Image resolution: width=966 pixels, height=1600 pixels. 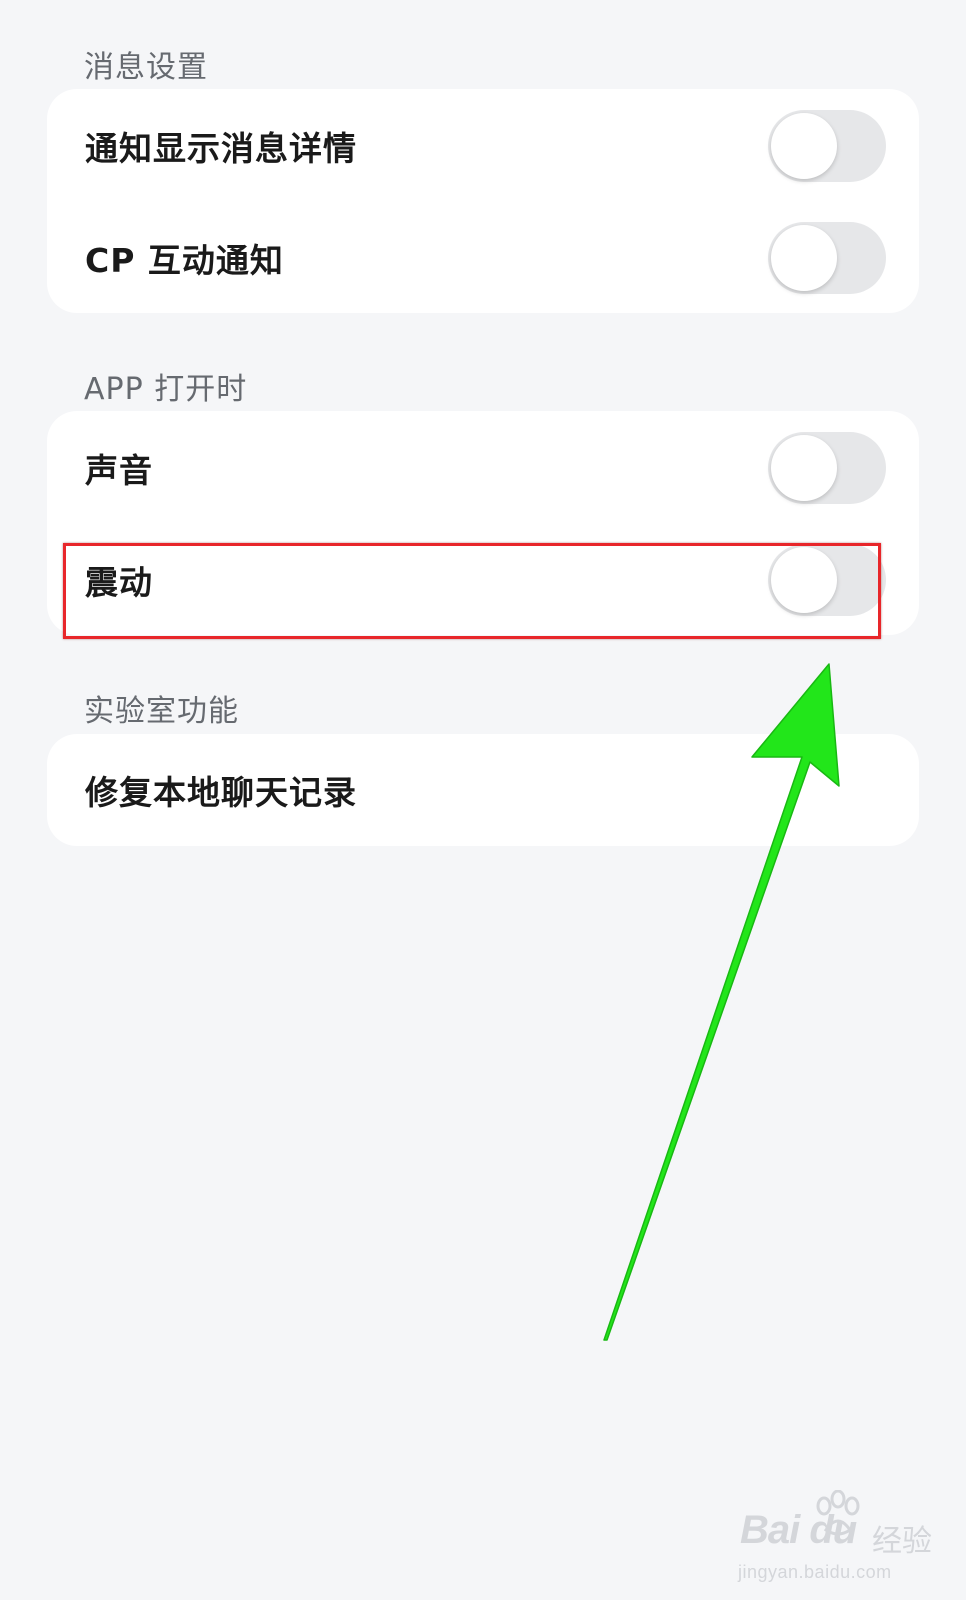 I want to click on vibration-toggle, so click(x=827, y=580).